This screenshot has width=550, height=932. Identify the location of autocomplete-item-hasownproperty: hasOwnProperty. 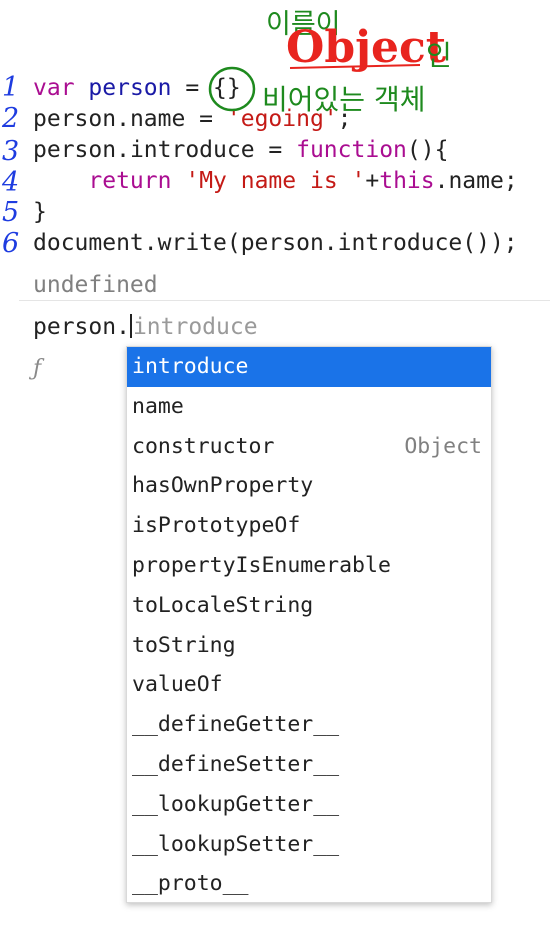
(309, 486).